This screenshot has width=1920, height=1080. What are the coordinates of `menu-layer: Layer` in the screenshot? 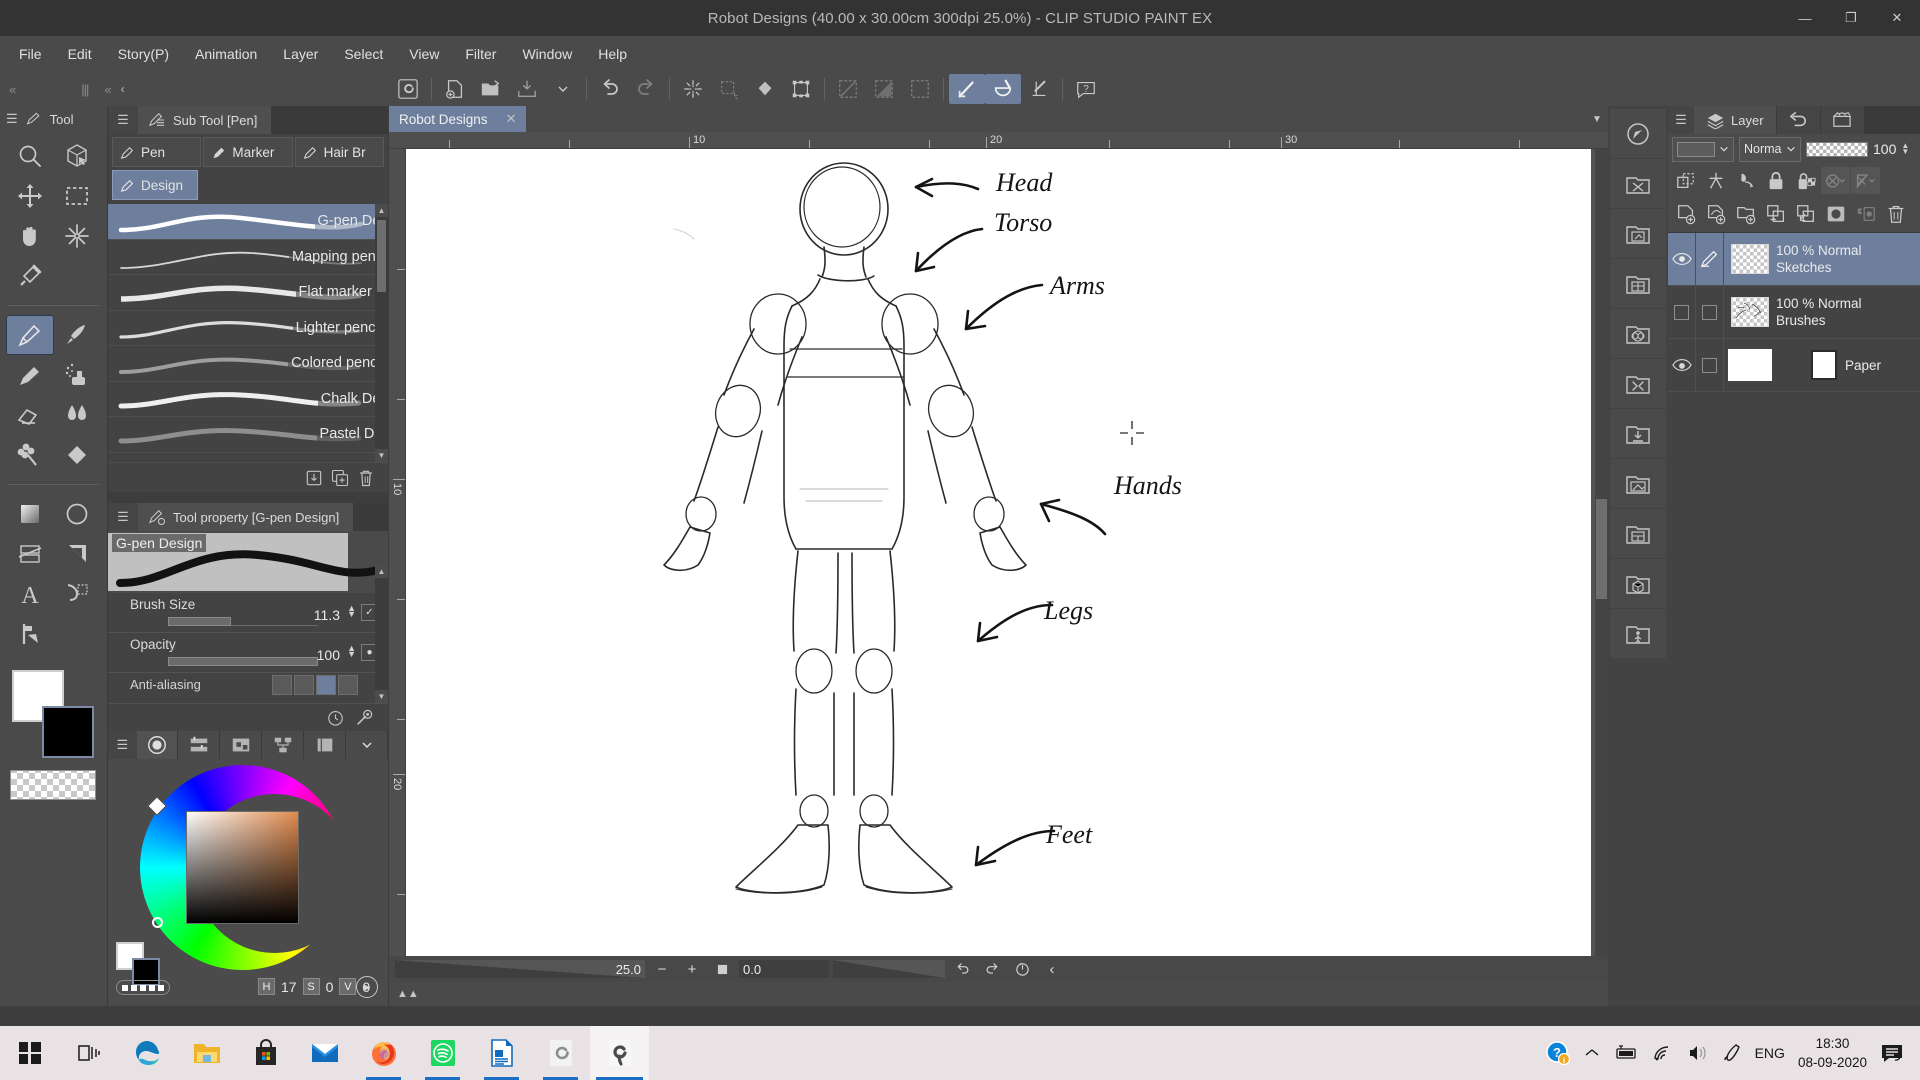 It's located at (300, 54).